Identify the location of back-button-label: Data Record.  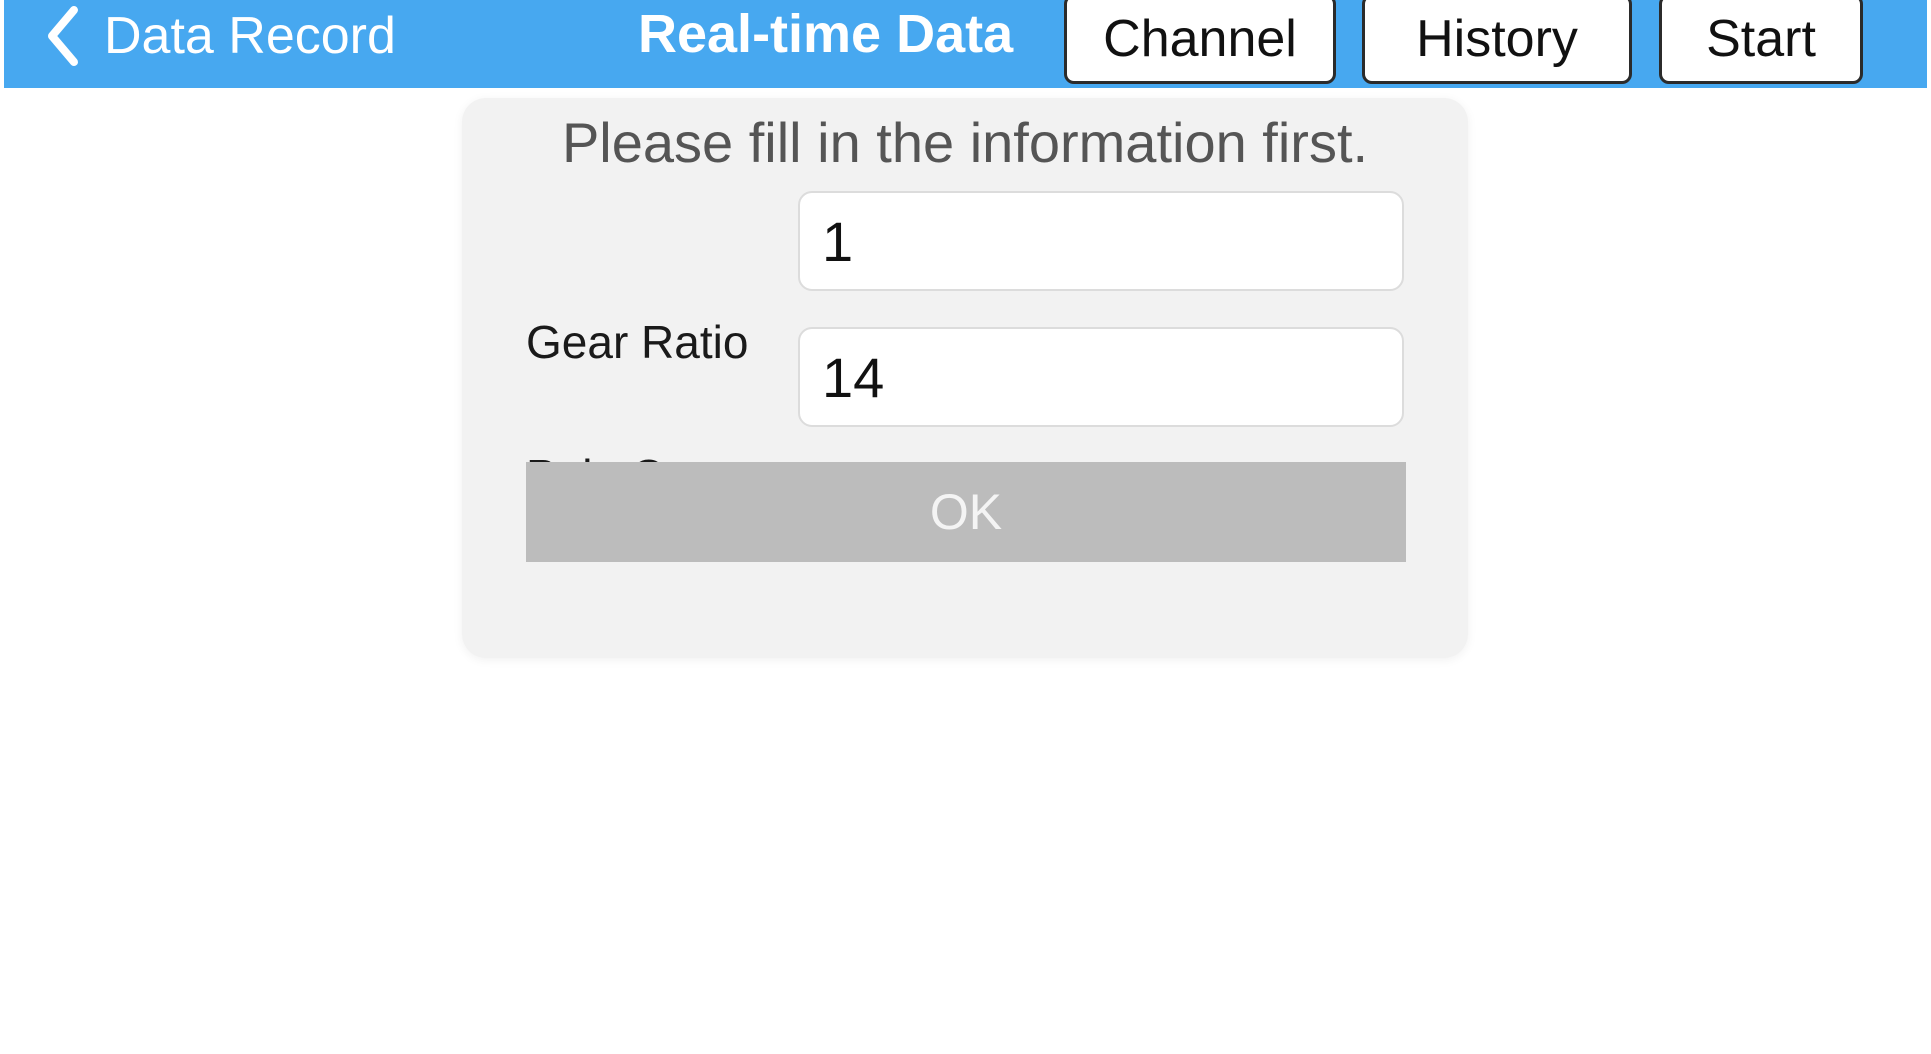
(250, 36).